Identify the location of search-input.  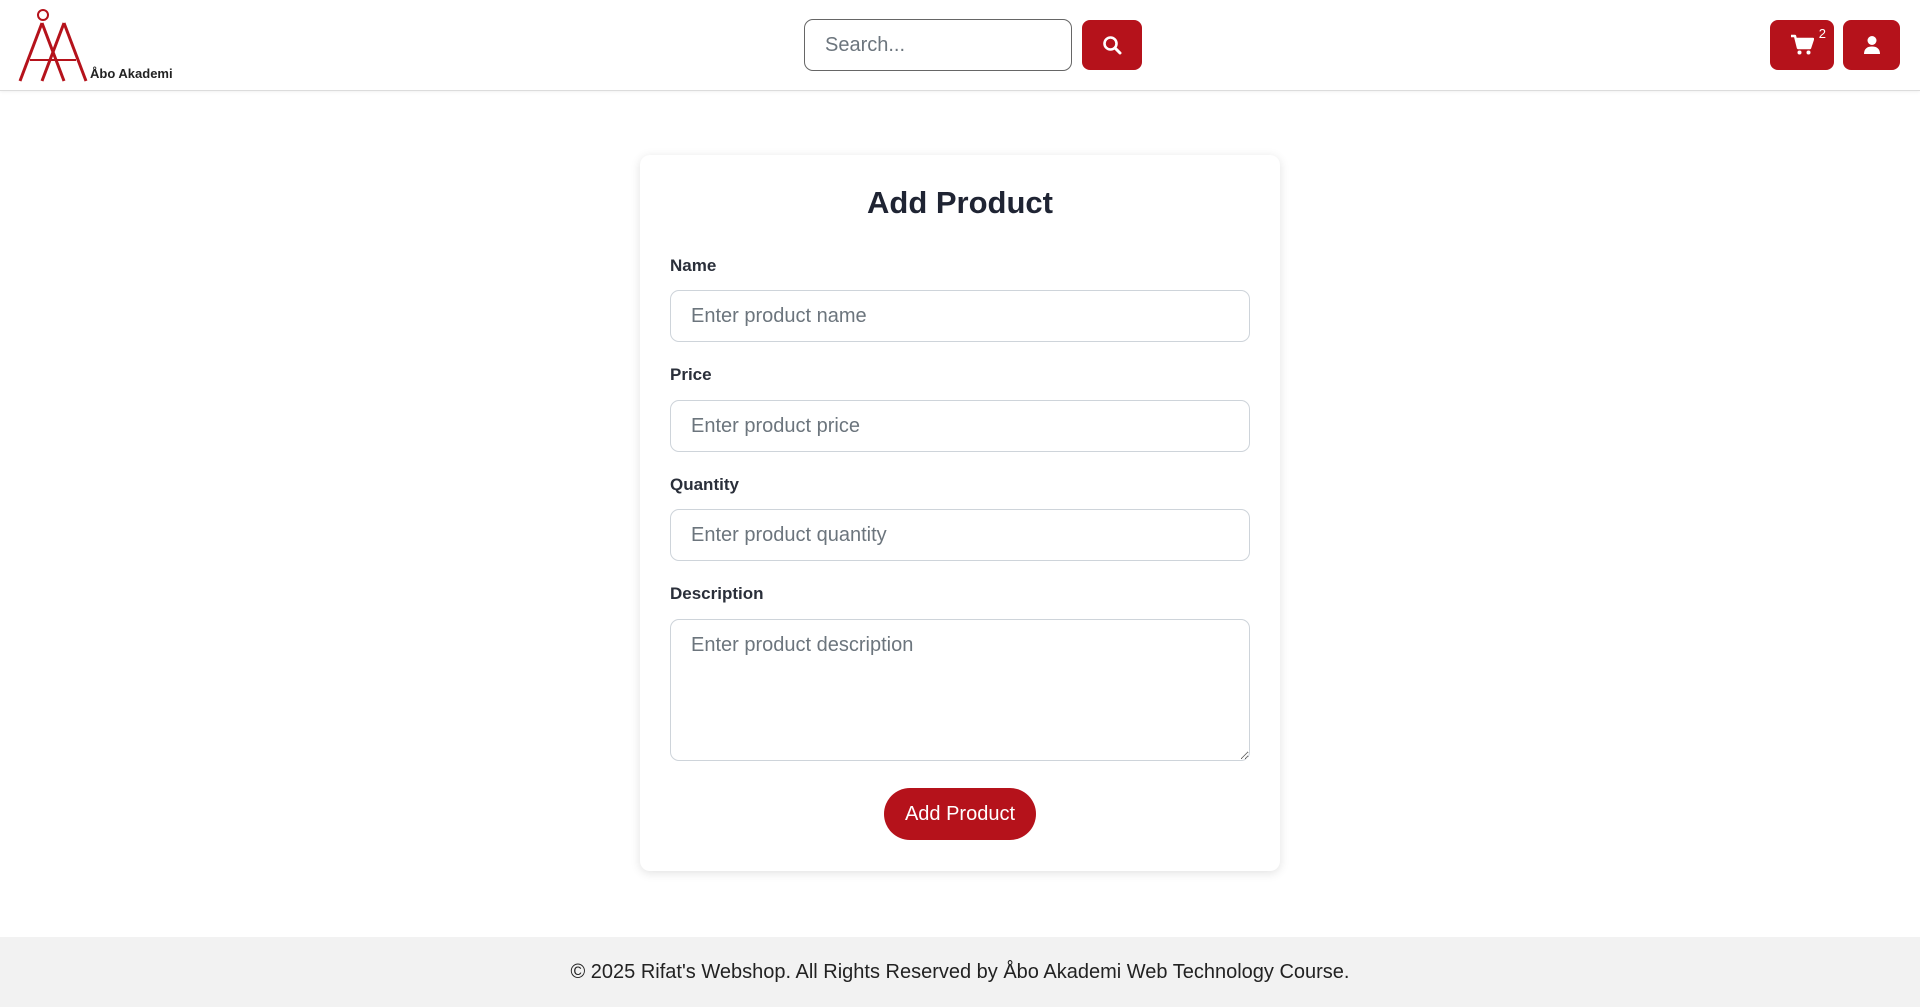
(938, 45).